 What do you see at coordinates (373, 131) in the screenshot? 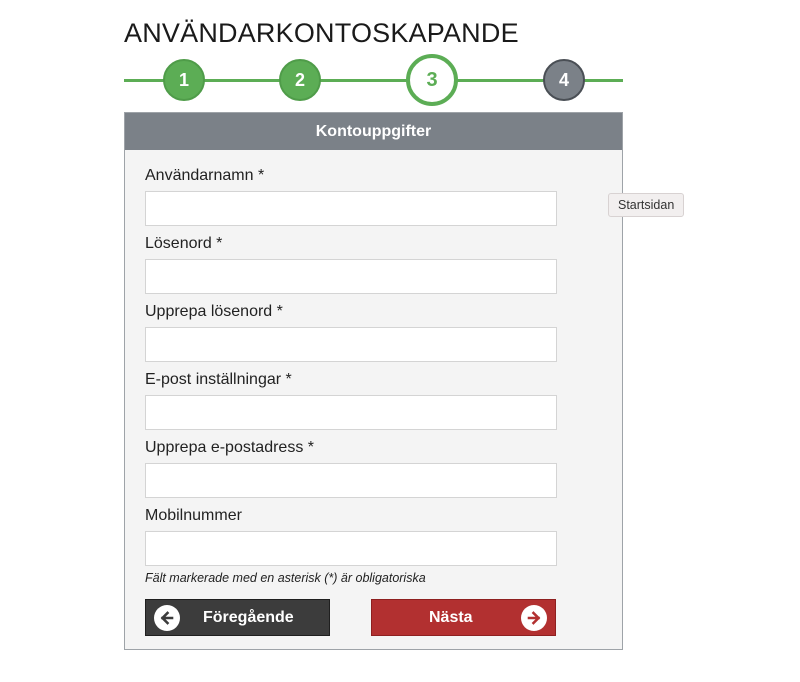
I see `form-header: Kontouppgifter` at bounding box center [373, 131].